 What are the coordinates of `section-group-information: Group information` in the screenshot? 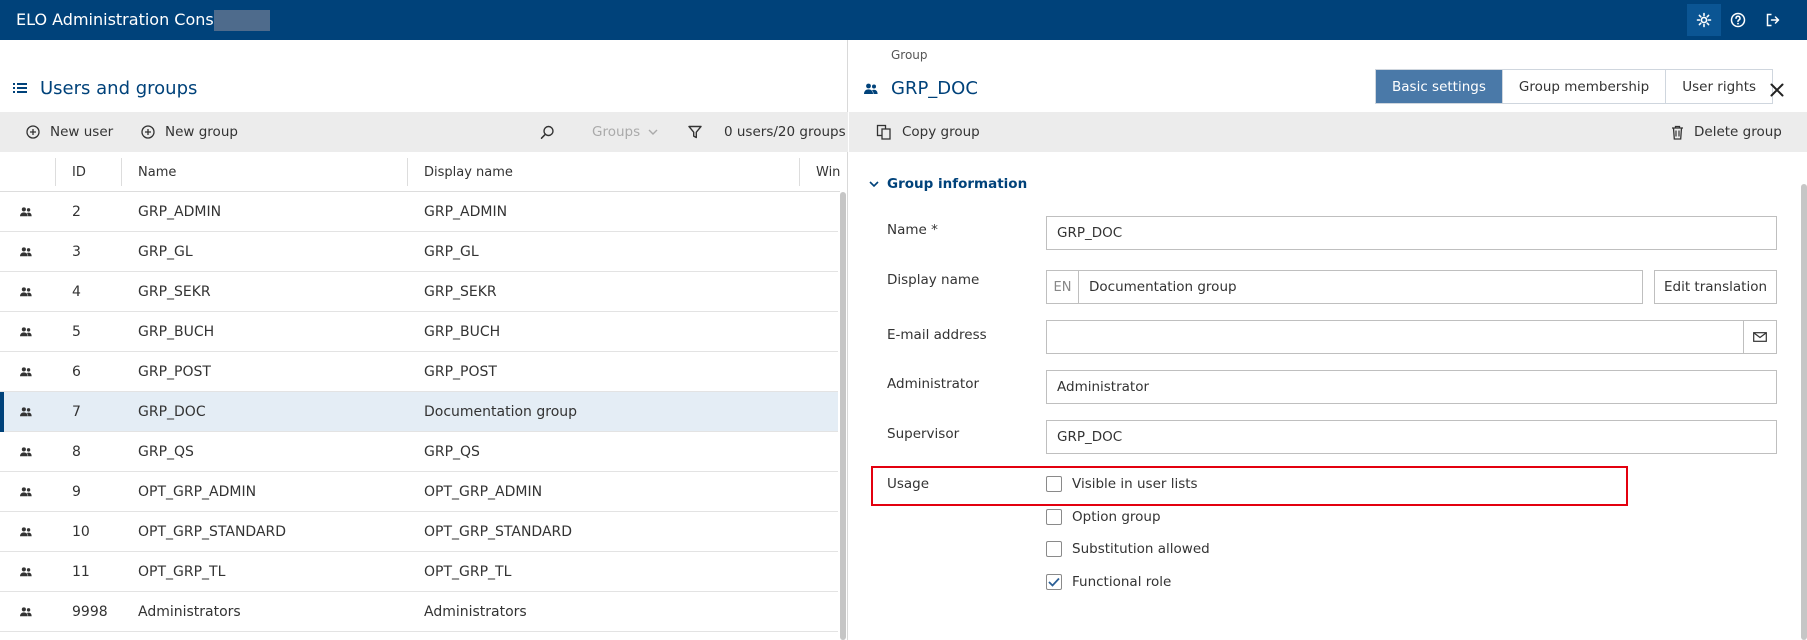 It's located at (948, 184).